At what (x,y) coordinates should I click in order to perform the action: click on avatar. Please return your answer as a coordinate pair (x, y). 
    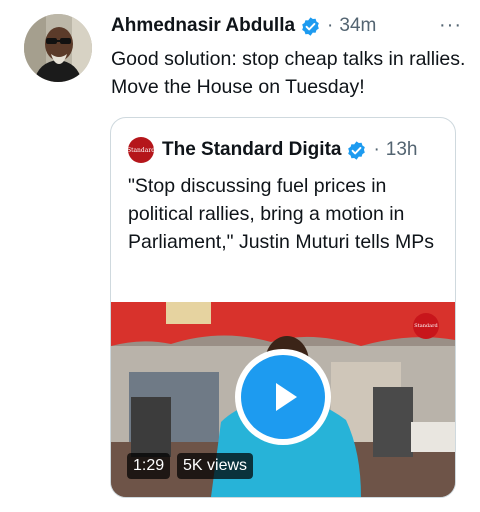
    Looking at the image, I should click on (58, 48).